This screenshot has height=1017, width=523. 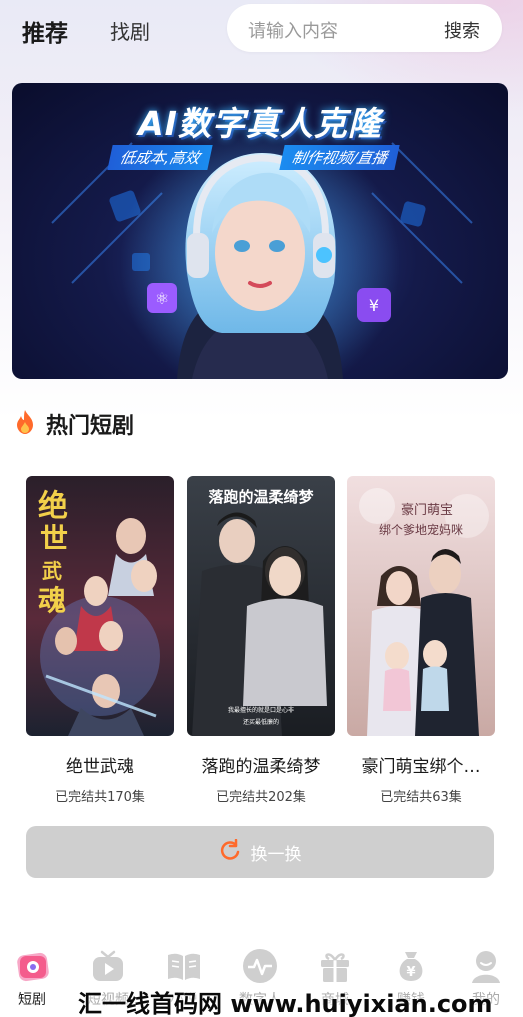 I want to click on refresh-label: 换一换, so click(x=276, y=854).